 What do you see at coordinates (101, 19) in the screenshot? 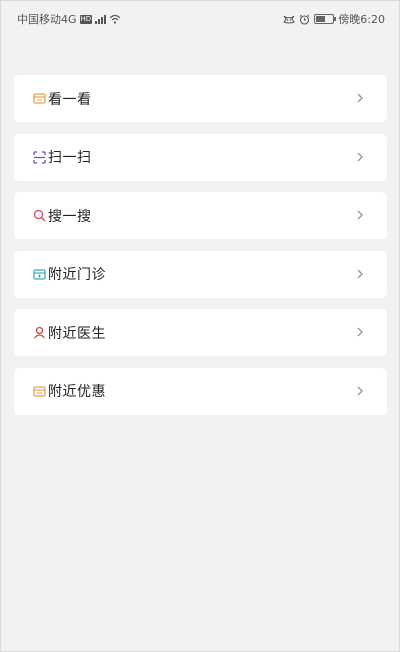
I see `signal-icon` at bounding box center [101, 19].